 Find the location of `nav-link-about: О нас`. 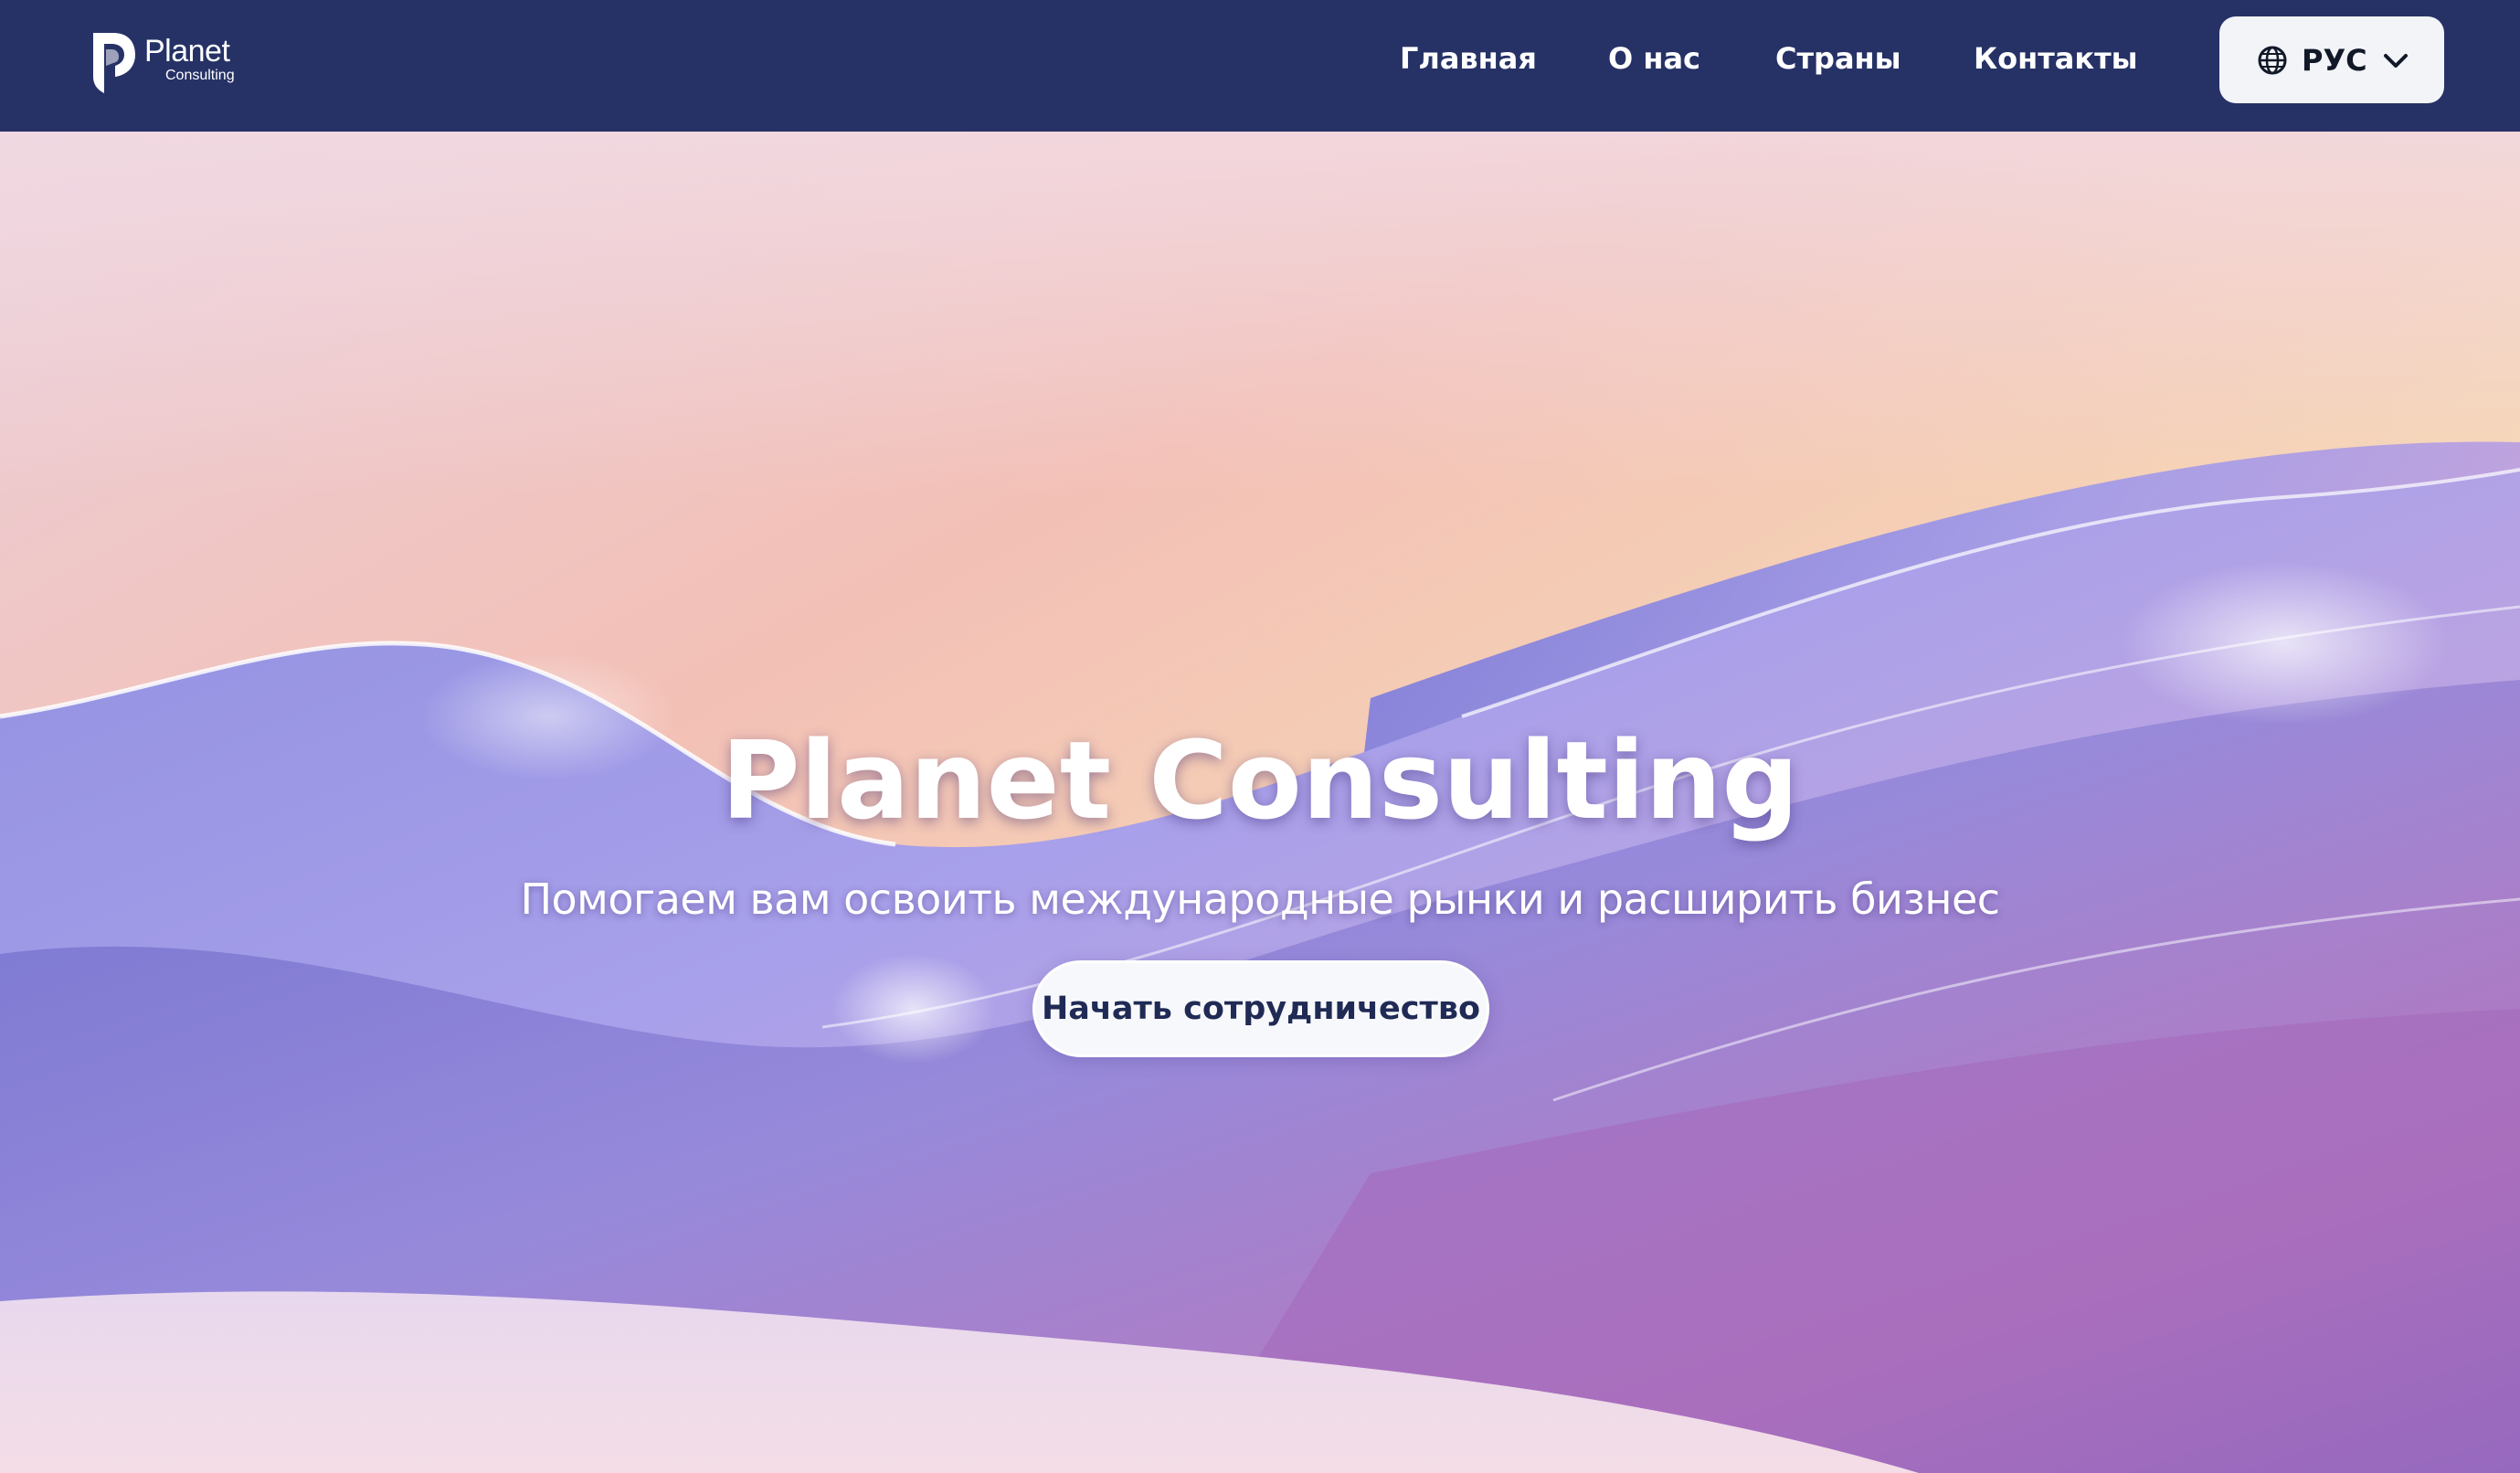

nav-link-about: О нас is located at coordinates (1654, 58).